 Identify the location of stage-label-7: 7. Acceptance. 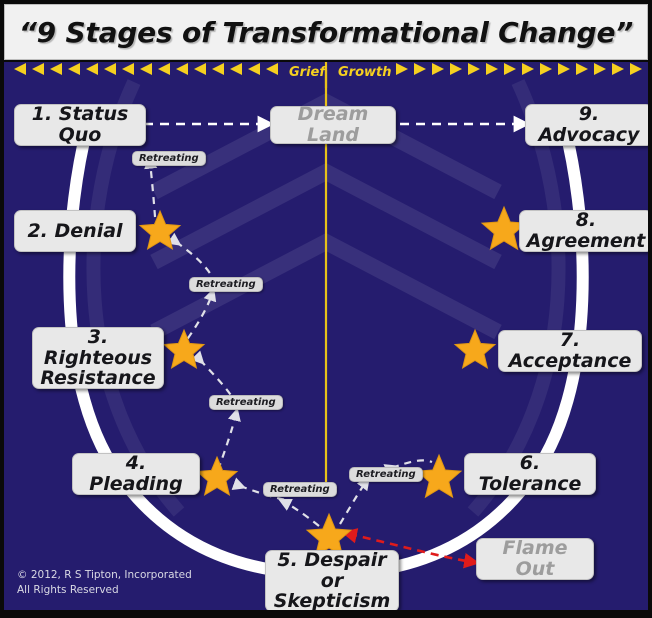
(570, 350).